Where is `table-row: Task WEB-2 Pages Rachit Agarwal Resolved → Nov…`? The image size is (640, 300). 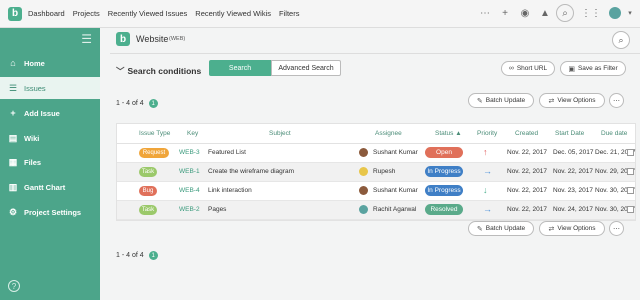
table-row: Task WEB-2 Pages Rachit Agarwal Resolved → Nov… is located at coordinates (376, 210).